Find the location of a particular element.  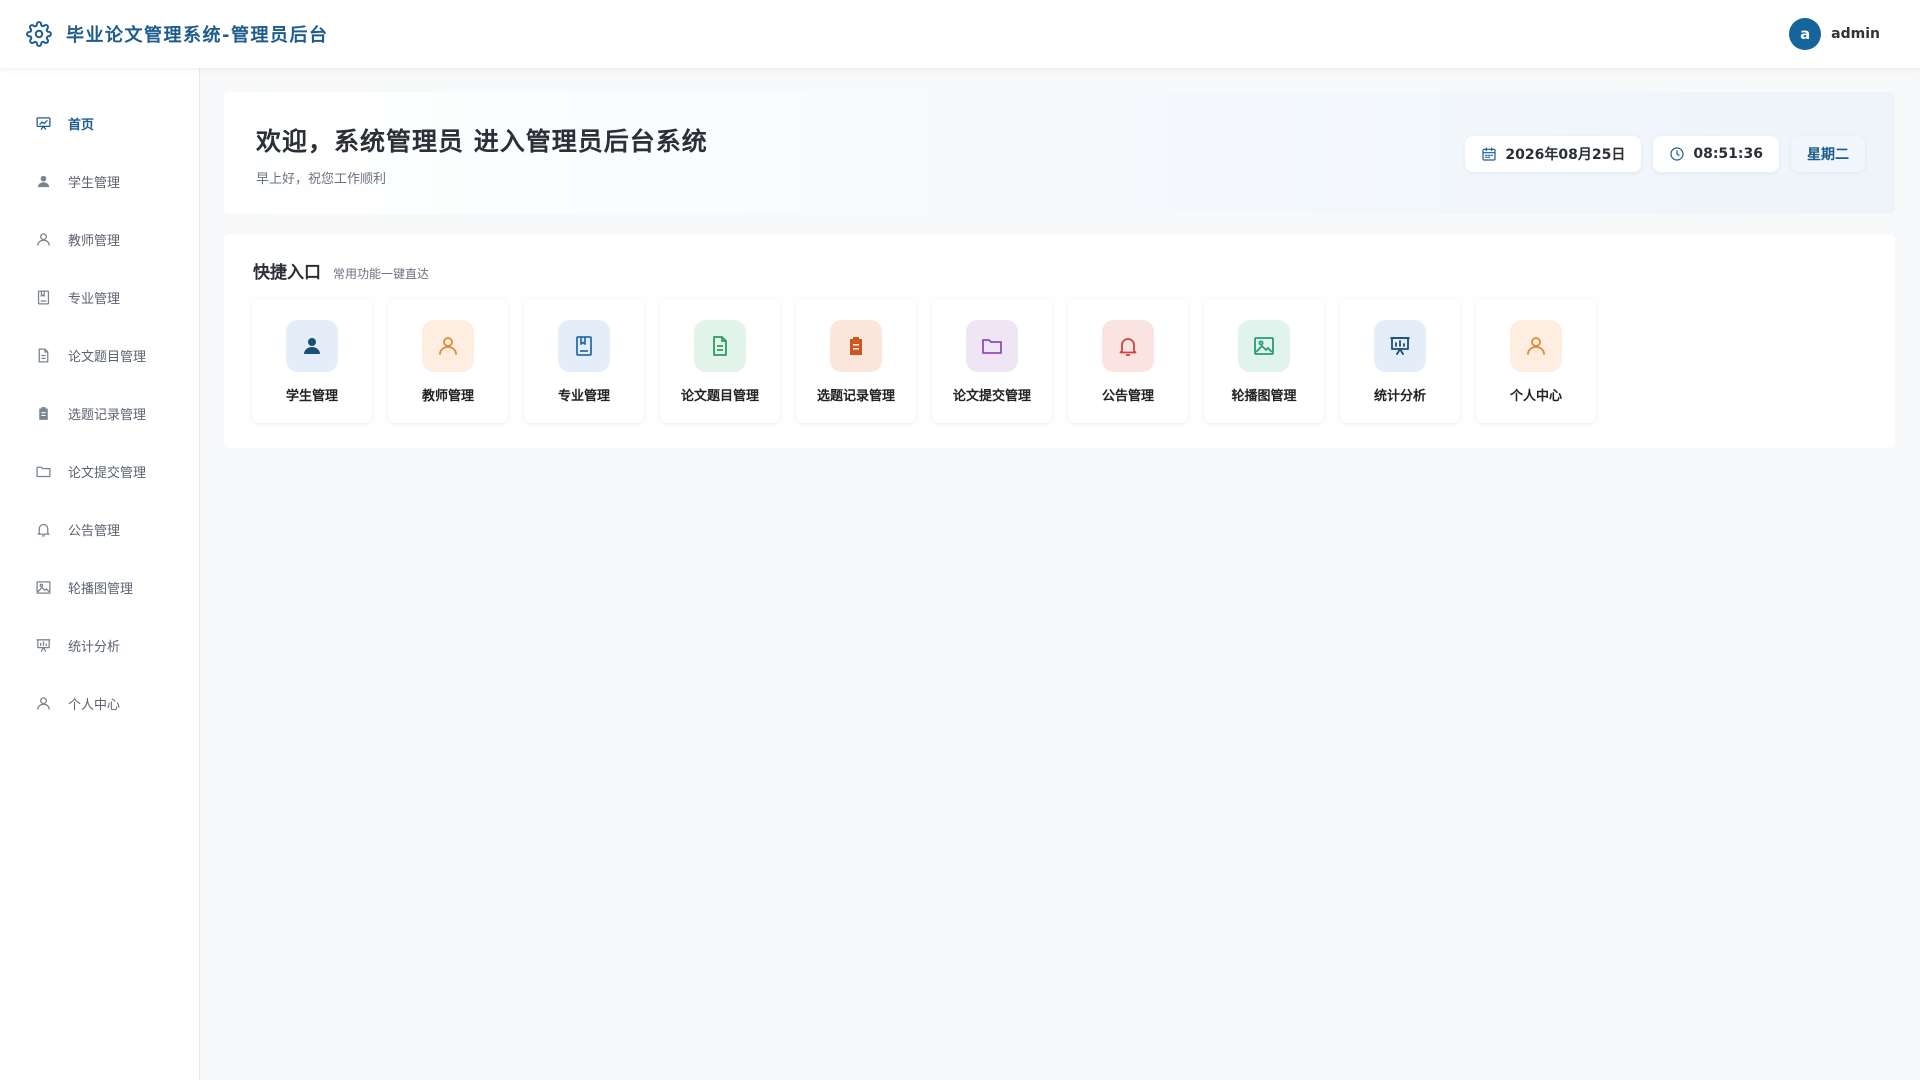

weekday-chip: 星期二 is located at coordinates (1828, 154).